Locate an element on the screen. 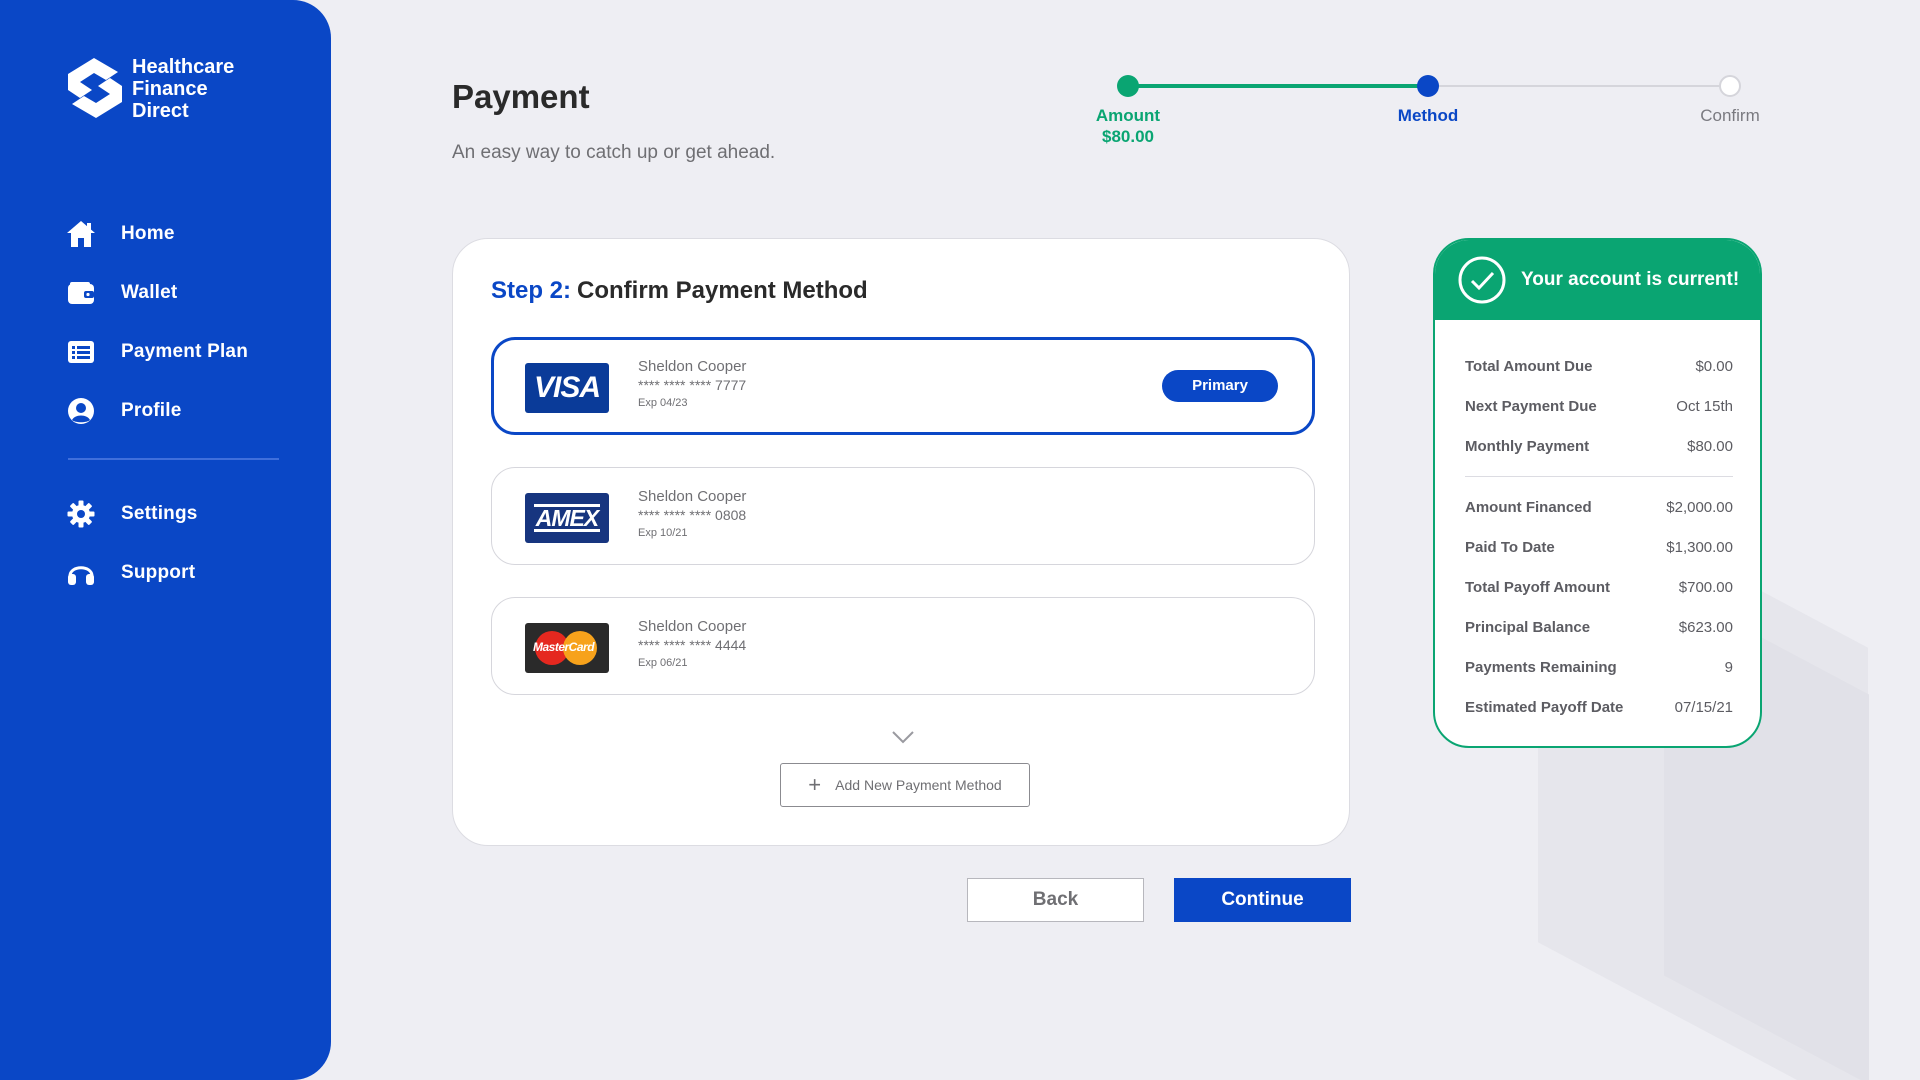 Image resolution: width=1920 pixels, height=1080 pixels. amex-logo-icon: AMEX is located at coordinates (567, 518).